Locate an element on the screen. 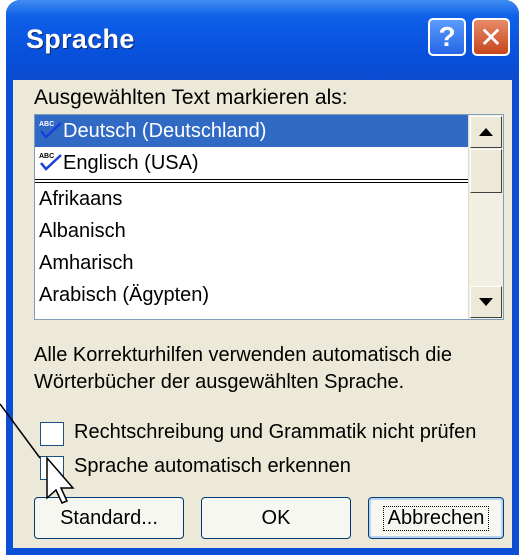 Image resolution: width=525 pixels, height=557 pixels. close-button: ✕ is located at coordinates (491, 37).